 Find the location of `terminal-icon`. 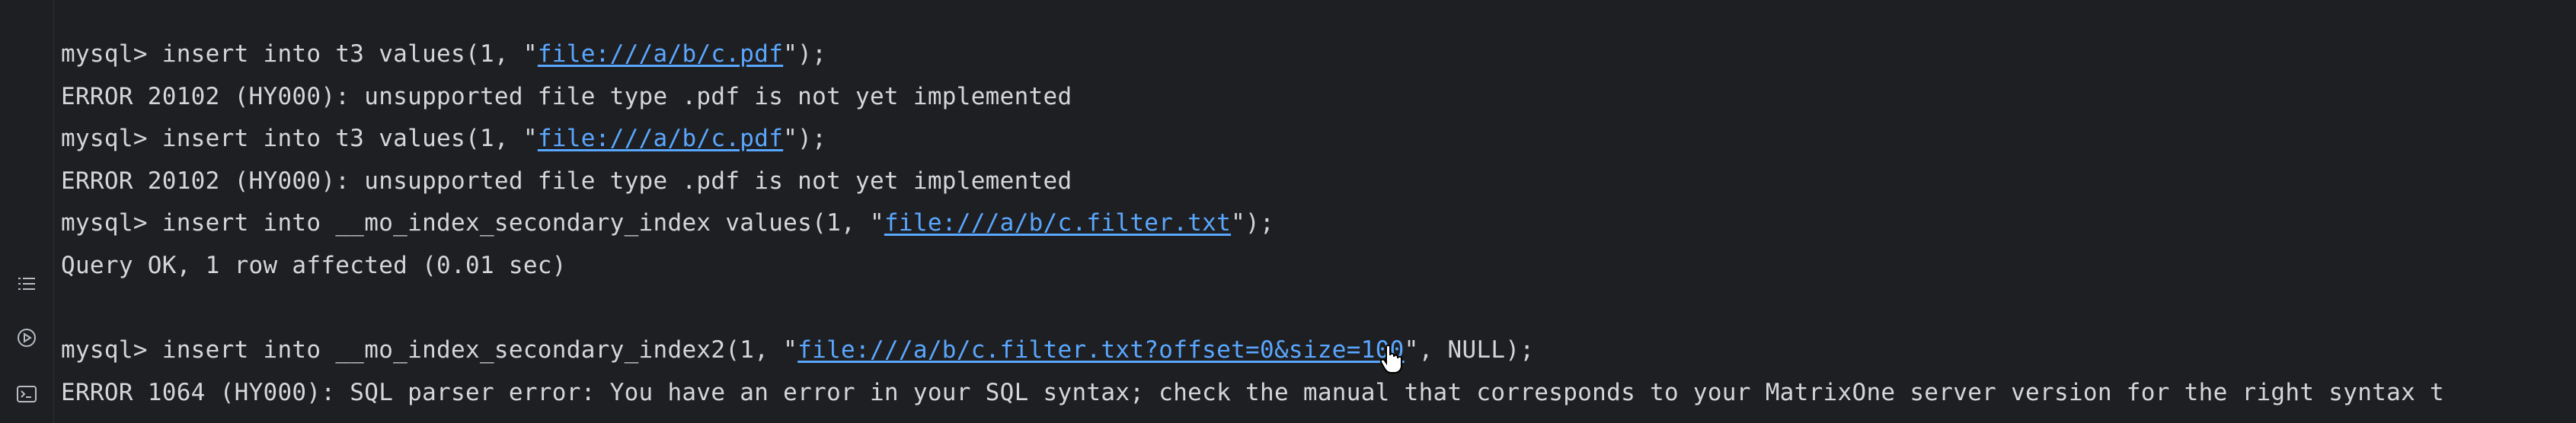

terminal-icon is located at coordinates (27, 394).